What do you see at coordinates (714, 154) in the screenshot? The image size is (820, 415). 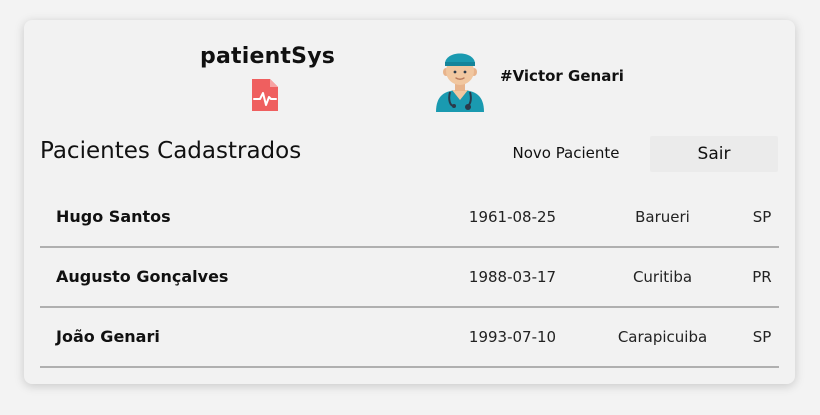 I see `logout-button: Sair` at bounding box center [714, 154].